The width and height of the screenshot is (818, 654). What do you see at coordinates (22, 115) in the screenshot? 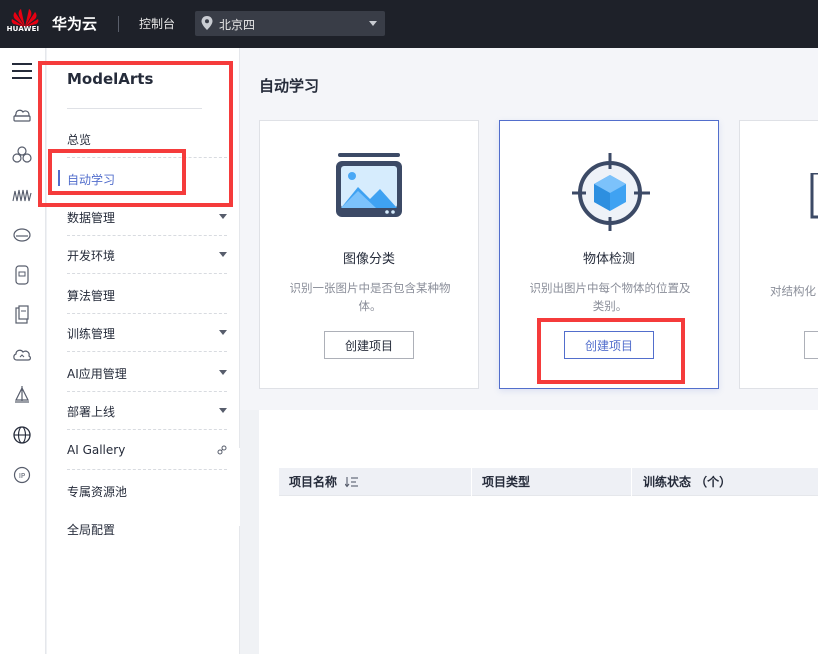
I see `cloud-server-icon` at bounding box center [22, 115].